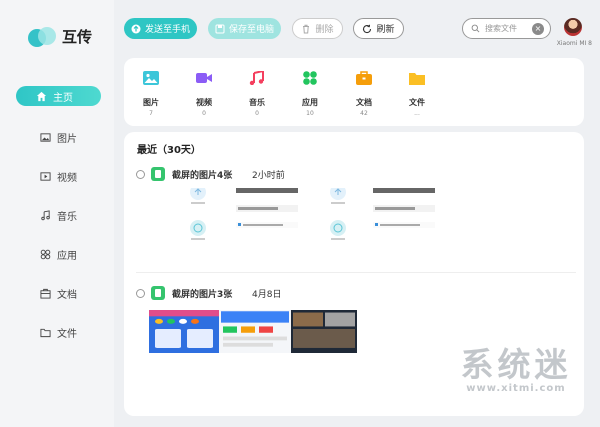  Describe the element at coordinates (67, 178) in the screenshot. I see `sidebar-item-label: 视频` at that location.